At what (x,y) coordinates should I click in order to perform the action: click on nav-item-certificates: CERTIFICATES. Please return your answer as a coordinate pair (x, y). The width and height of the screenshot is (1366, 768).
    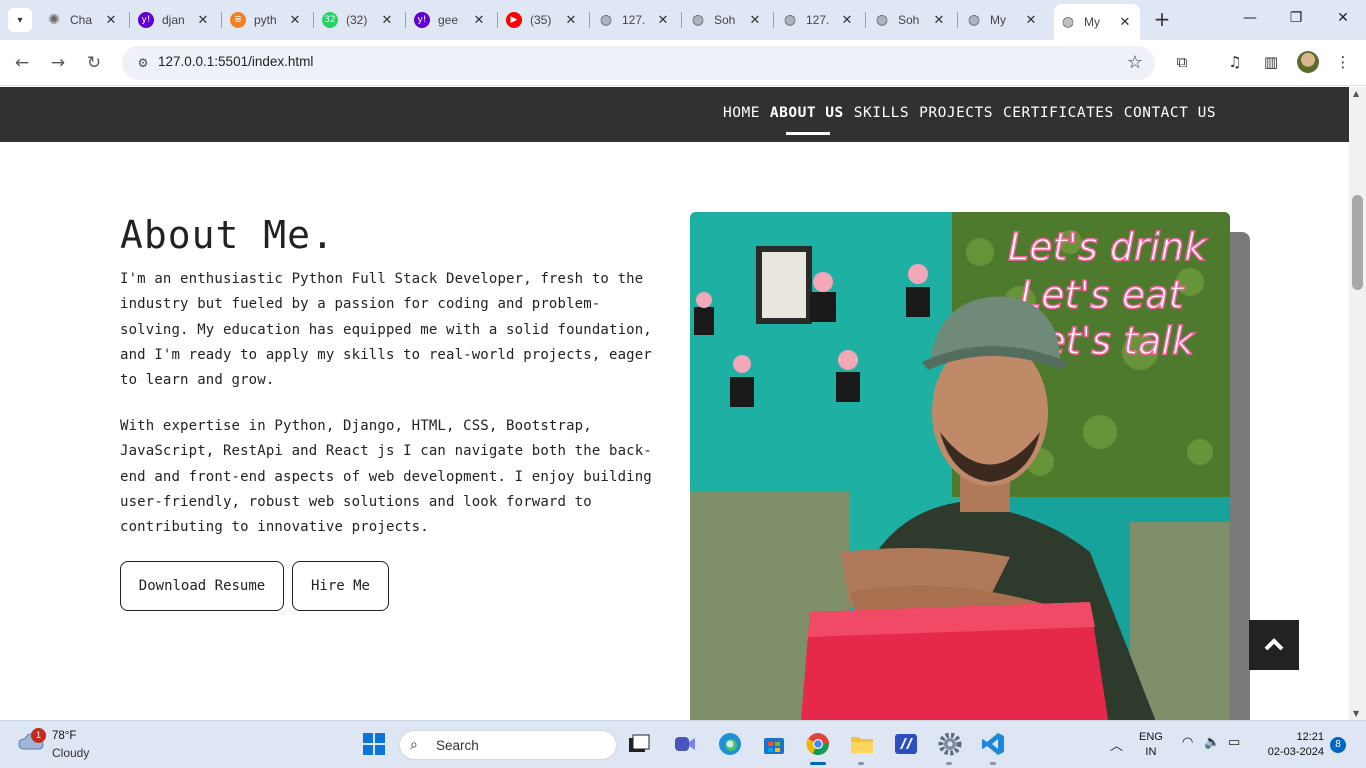
    Looking at the image, I should click on (1058, 113).